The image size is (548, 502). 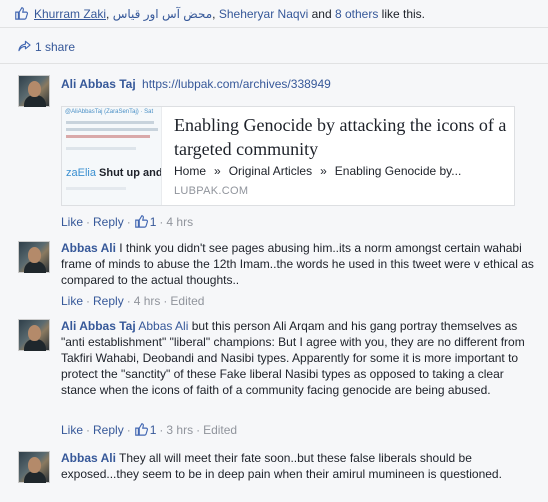 I want to click on comment-url-link: https://lubpak.com/archives/338949, so click(x=235, y=84).